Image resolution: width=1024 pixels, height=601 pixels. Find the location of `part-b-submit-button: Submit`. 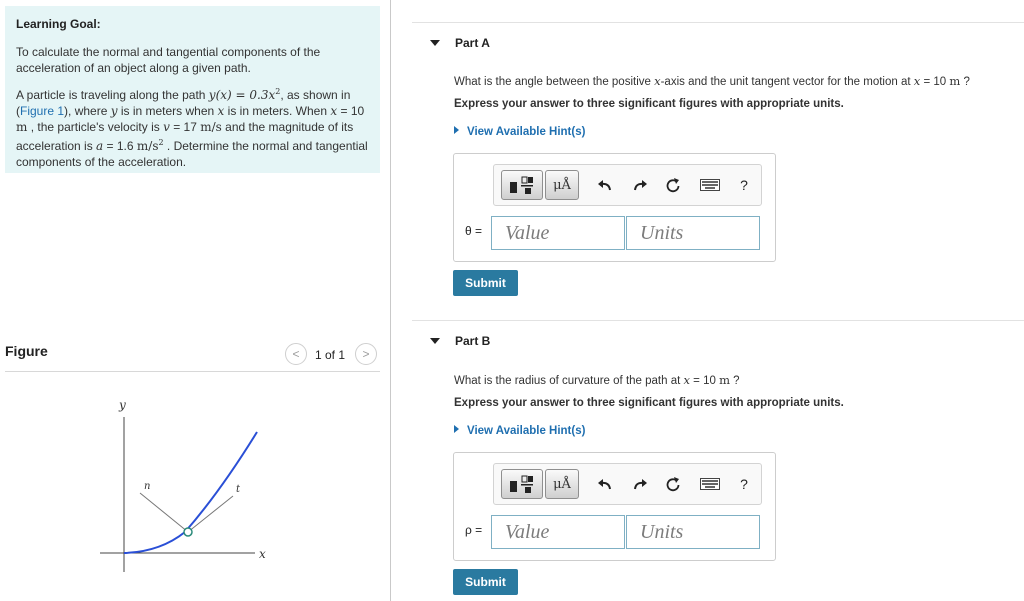

part-b-submit-button: Submit is located at coordinates (485, 582).